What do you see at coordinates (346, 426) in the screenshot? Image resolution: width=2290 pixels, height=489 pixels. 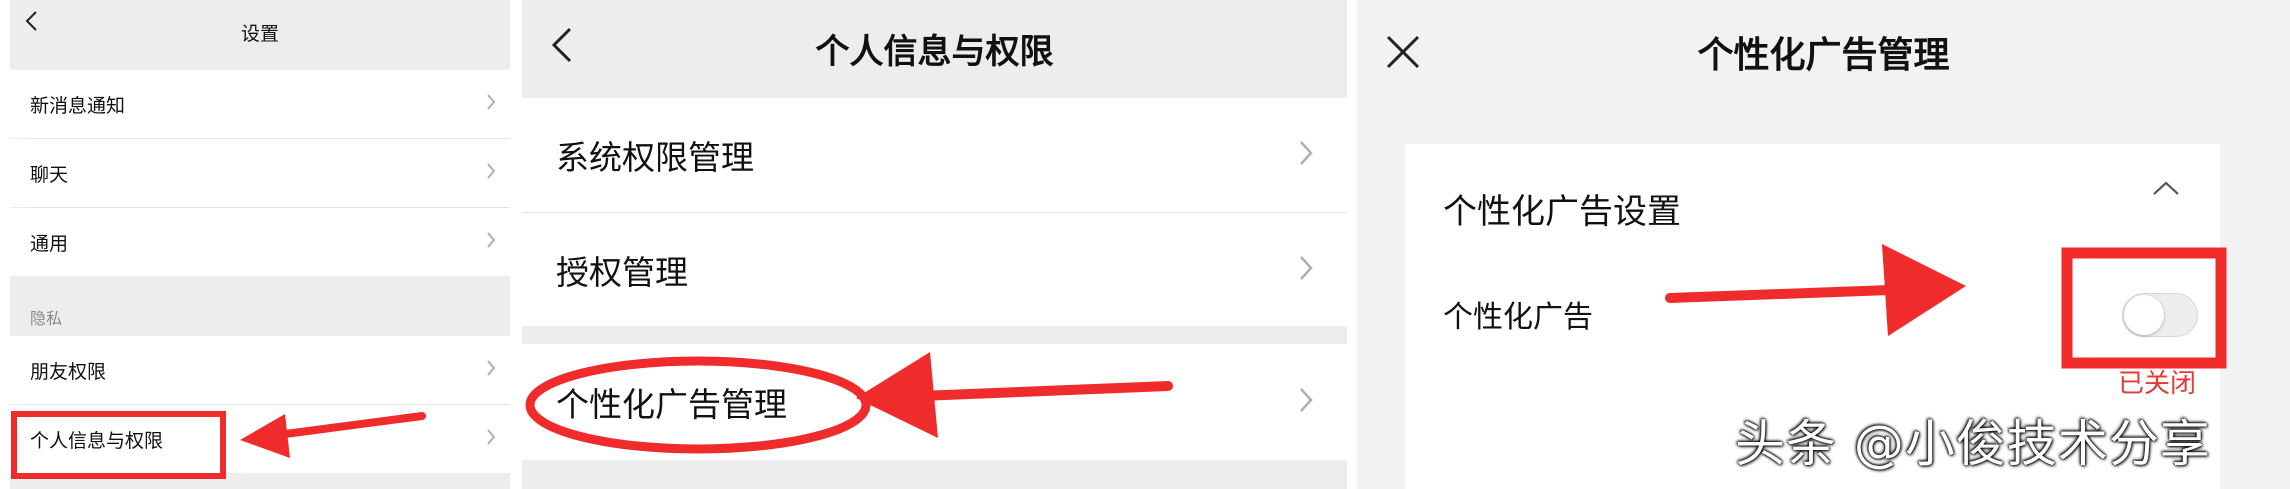 I see `arrow-personal-info-shaft` at bounding box center [346, 426].